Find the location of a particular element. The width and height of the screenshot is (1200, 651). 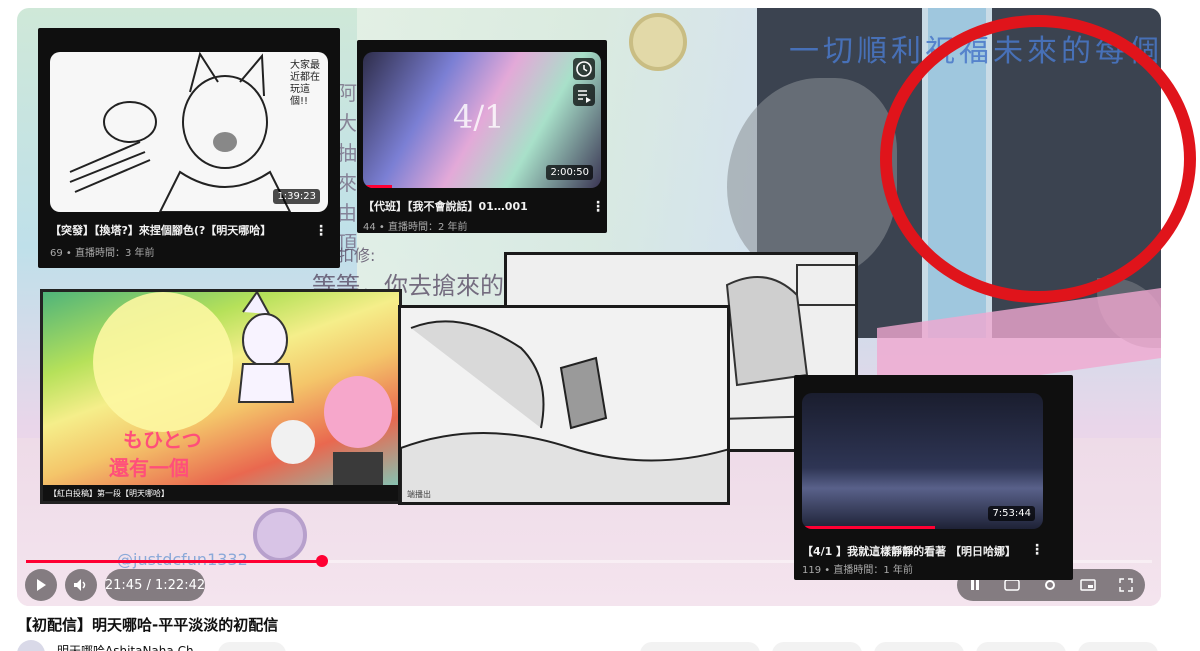

screenshot-anime: もひとつ 還有一個 【紅白投稿】第一段【明天哪哈】 is located at coordinates (221, 396).